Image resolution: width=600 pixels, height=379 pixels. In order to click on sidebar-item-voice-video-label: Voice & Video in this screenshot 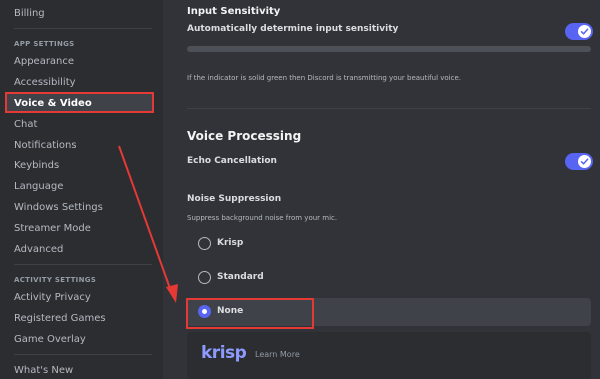, I will do `click(53, 103)`.